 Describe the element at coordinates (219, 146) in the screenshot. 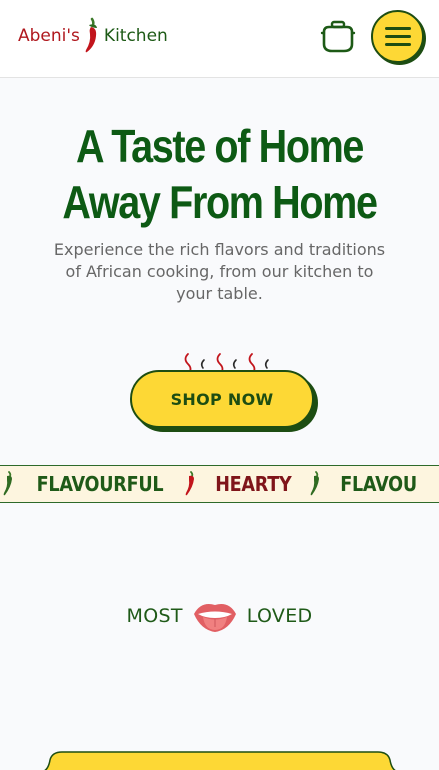

I see `hero-title-line-1: A Taste of Home` at that location.